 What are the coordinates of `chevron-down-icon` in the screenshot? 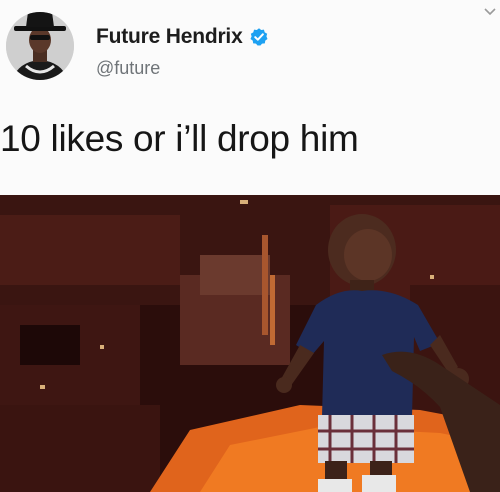 It's located at (490, 12).